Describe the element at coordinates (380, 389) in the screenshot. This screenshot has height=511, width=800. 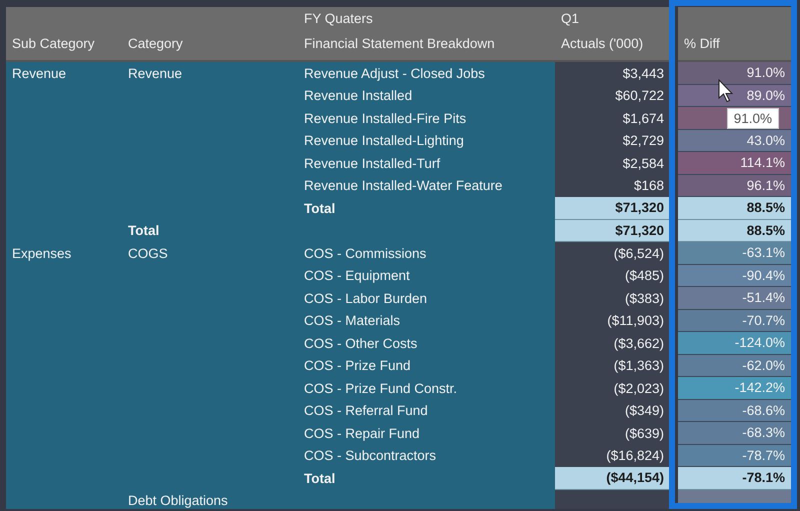
I see `table-cell-text: COS - Prize Fund Constr.` at that location.